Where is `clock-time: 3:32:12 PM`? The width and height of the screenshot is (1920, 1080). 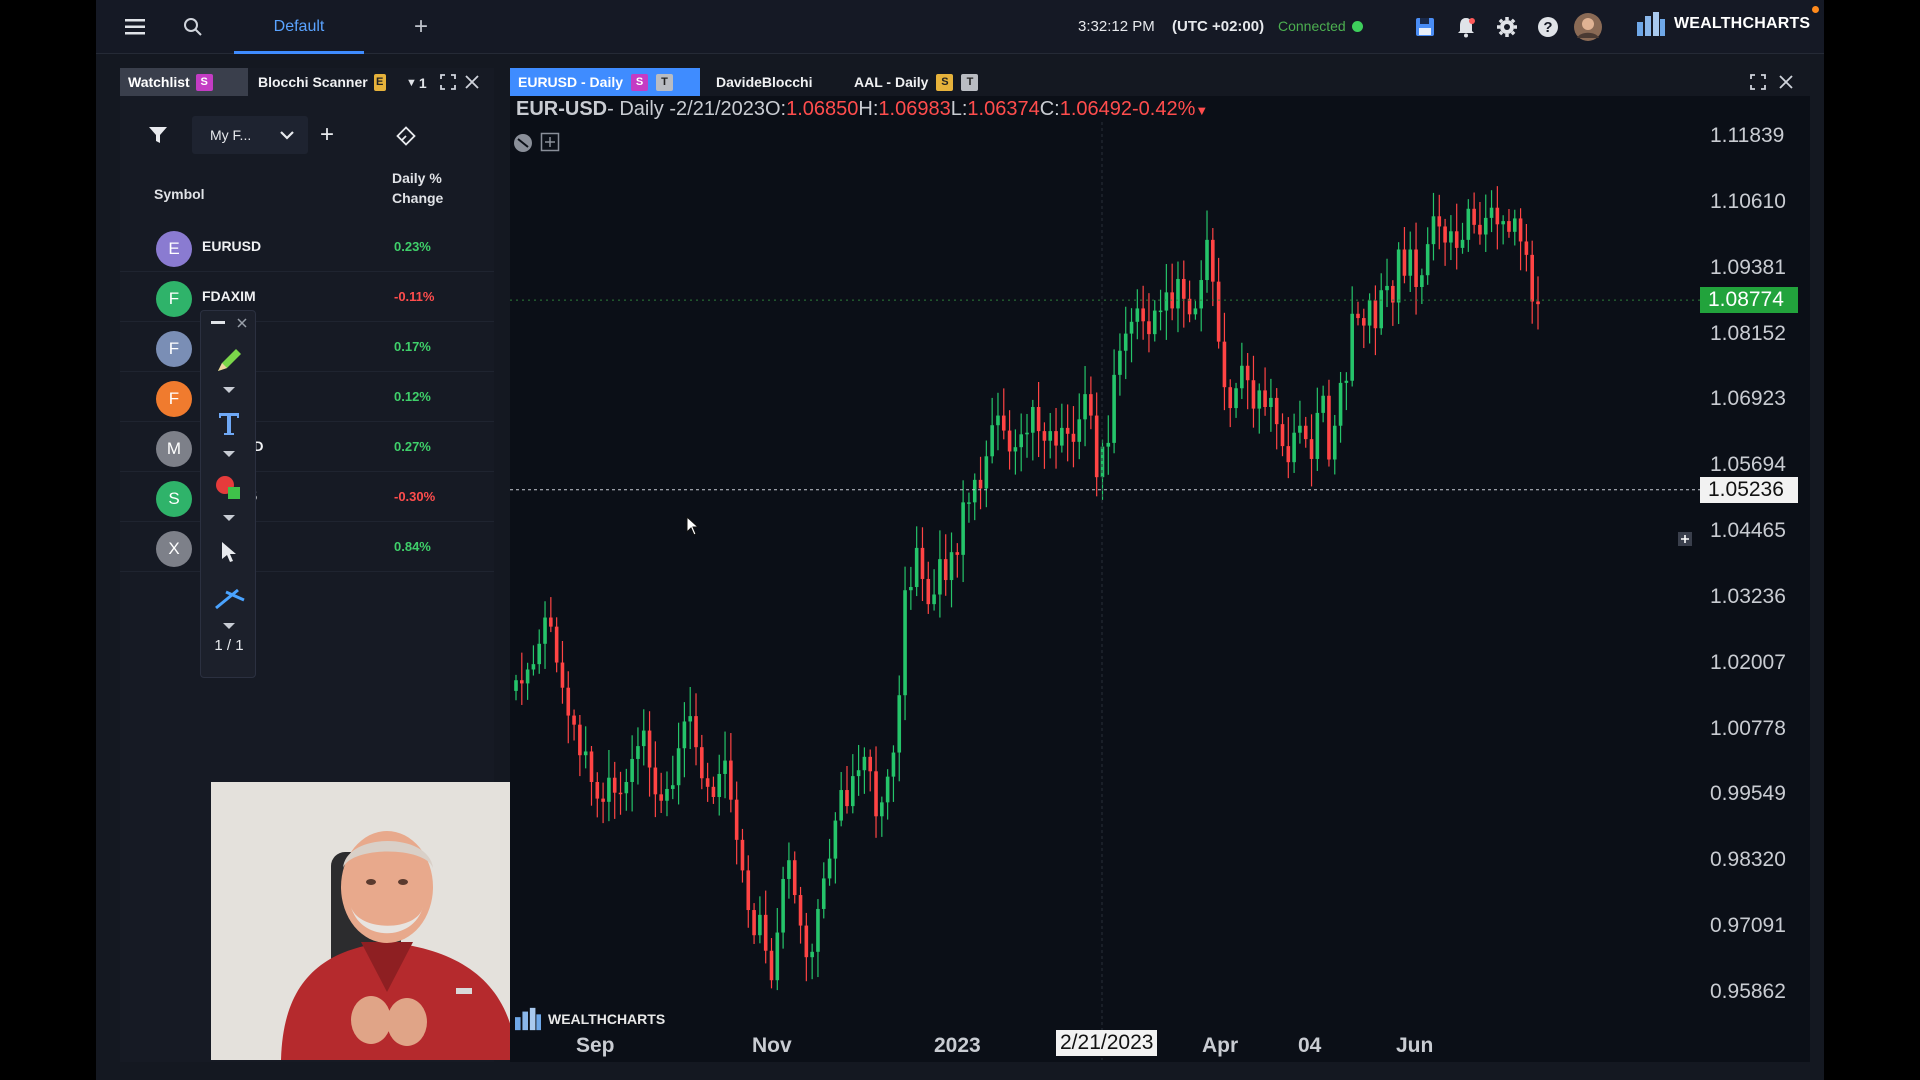 clock-time: 3:32:12 PM is located at coordinates (1116, 26).